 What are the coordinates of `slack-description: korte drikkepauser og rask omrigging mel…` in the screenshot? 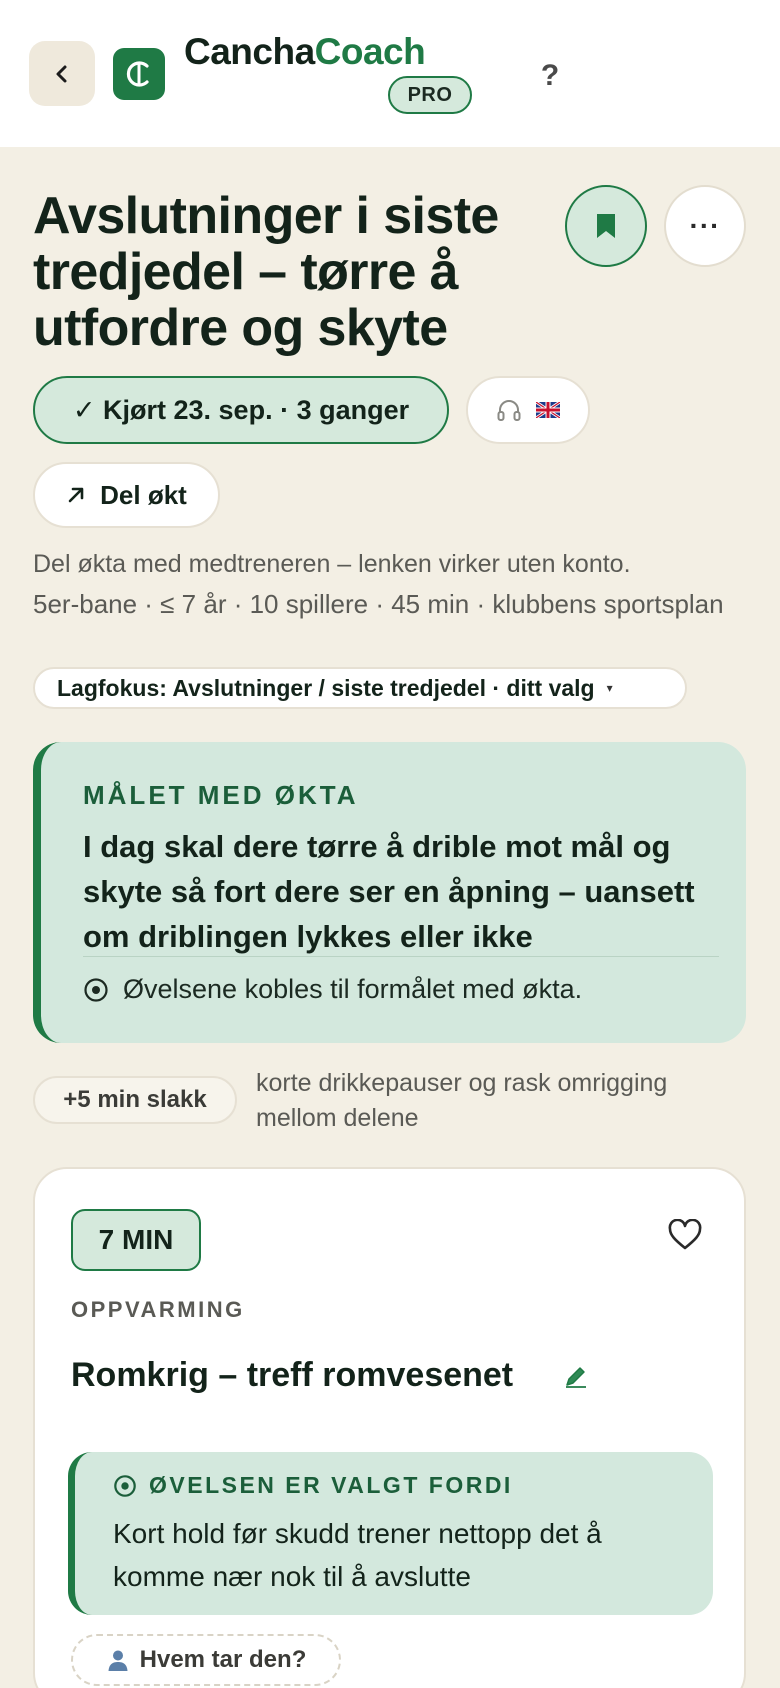 It's located at (462, 1100).